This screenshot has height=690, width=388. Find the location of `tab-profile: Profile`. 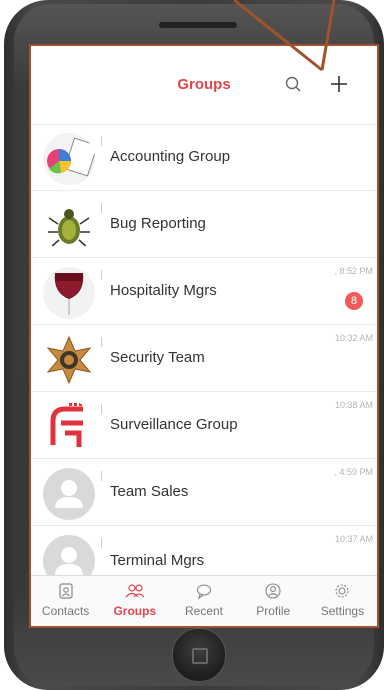

tab-profile: Profile is located at coordinates (273, 601).